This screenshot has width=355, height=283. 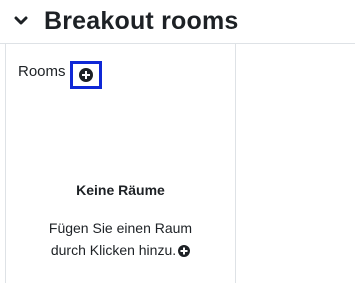 What do you see at coordinates (42, 71) in the screenshot?
I see `rooms-label: Rooms` at bounding box center [42, 71].